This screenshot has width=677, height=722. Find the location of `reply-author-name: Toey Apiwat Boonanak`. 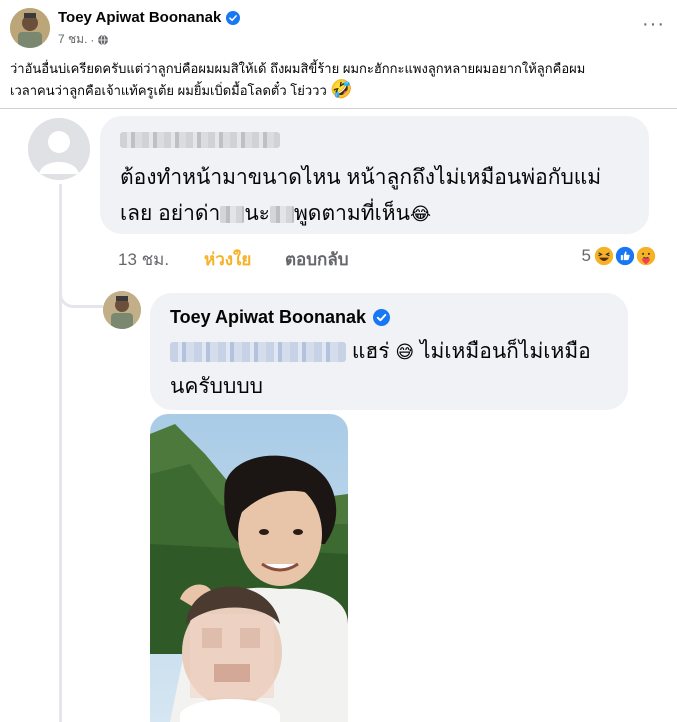

reply-author-name: Toey Apiwat Boonanak is located at coordinates (280, 317).